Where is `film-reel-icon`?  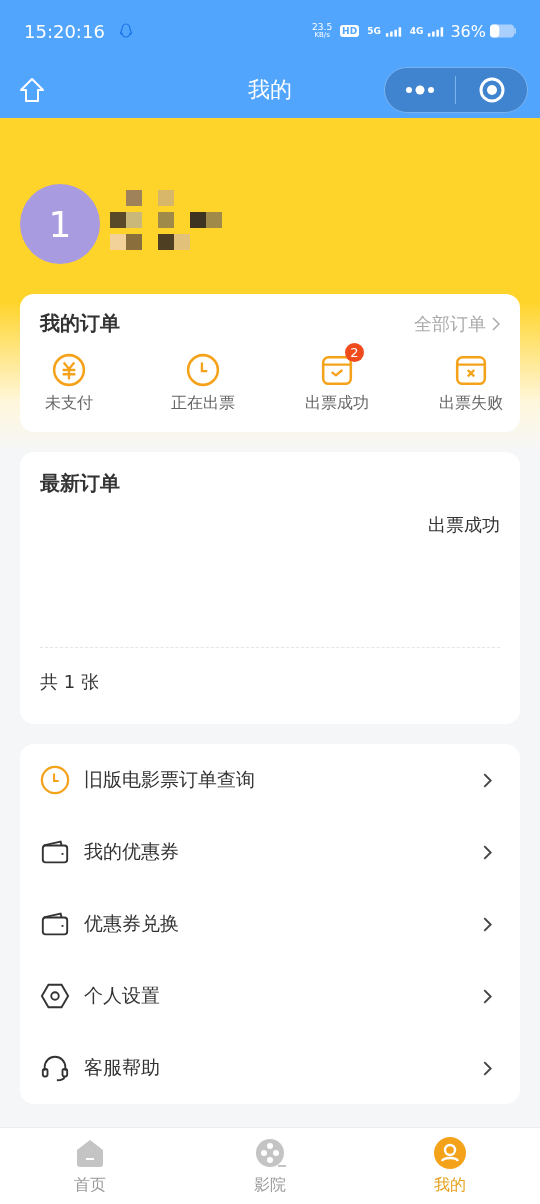 film-reel-icon is located at coordinates (270, 1152).